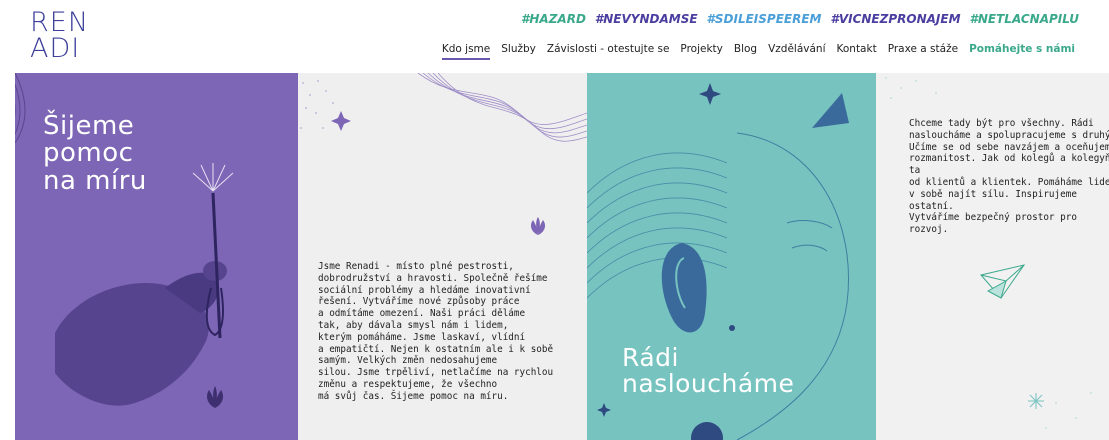  I want to click on renadi-logo: REN ADI, so click(60, 35).